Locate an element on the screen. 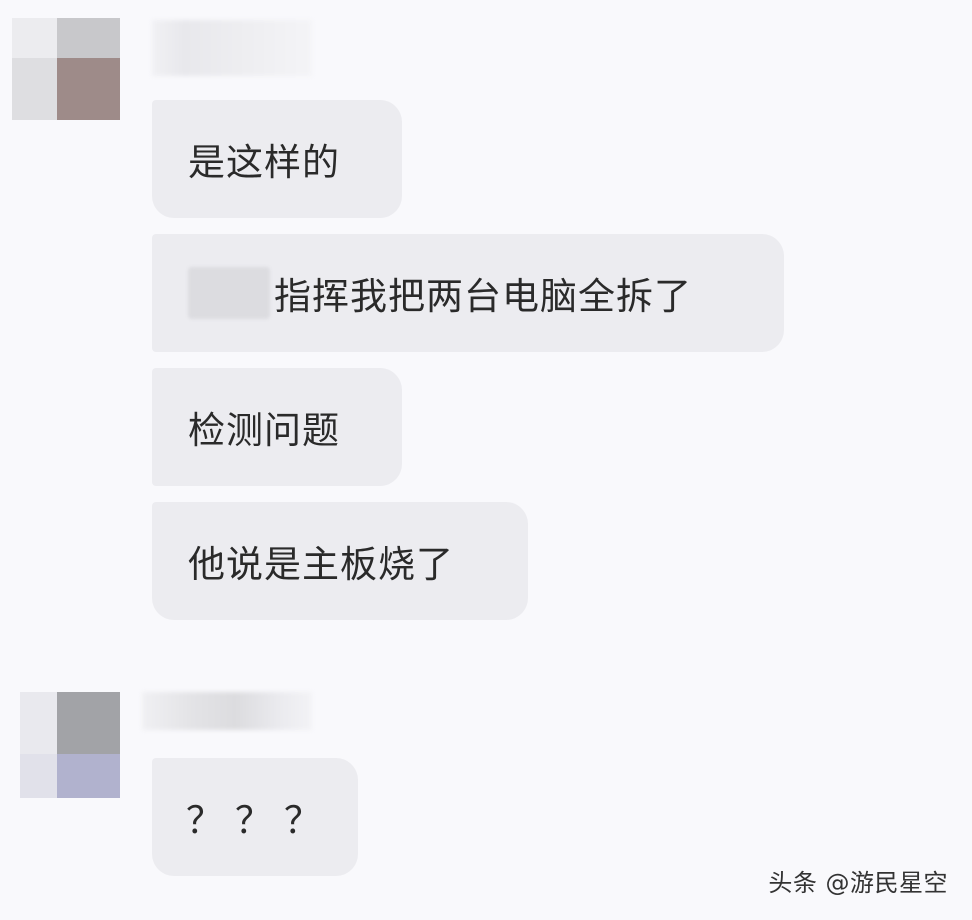 The width and height of the screenshot is (972, 920). message-bubble: ？？？ is located at coordinates (255, 817).